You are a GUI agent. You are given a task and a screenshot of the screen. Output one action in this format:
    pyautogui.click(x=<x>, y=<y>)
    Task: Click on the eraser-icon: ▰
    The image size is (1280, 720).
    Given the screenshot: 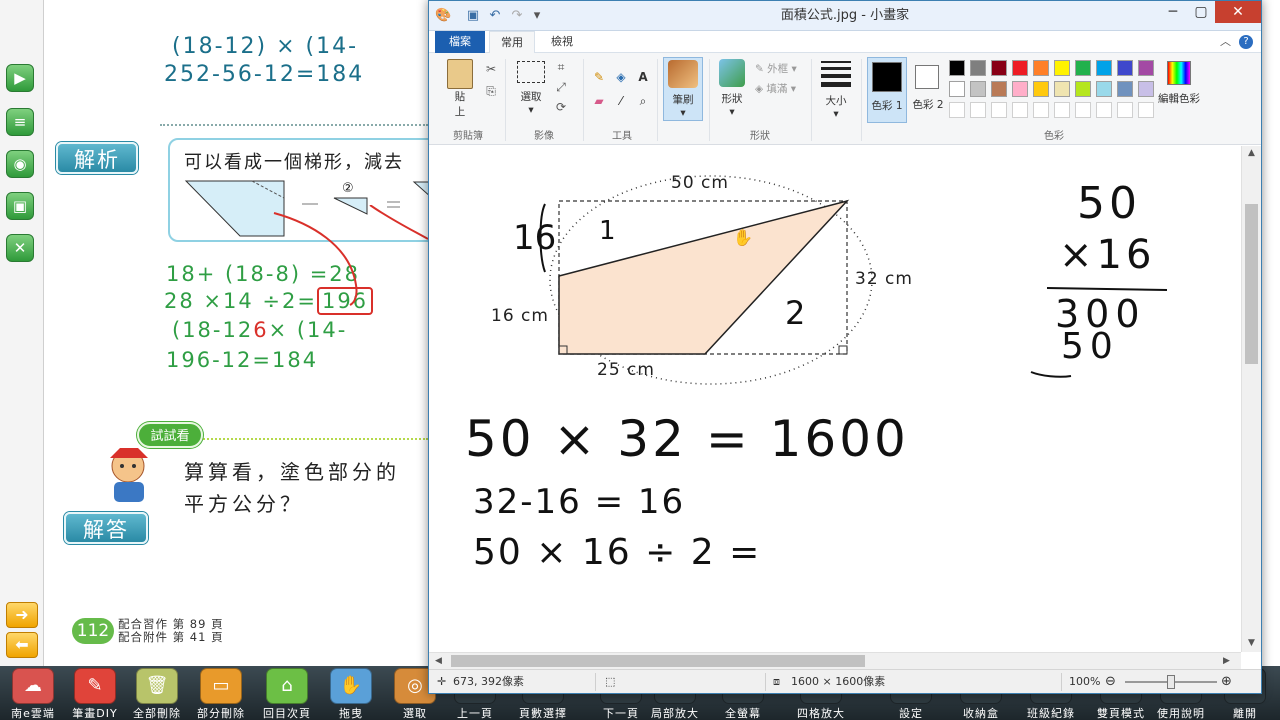 What is the action you would take?
    pyautogui.click(x=599, y=101)
    